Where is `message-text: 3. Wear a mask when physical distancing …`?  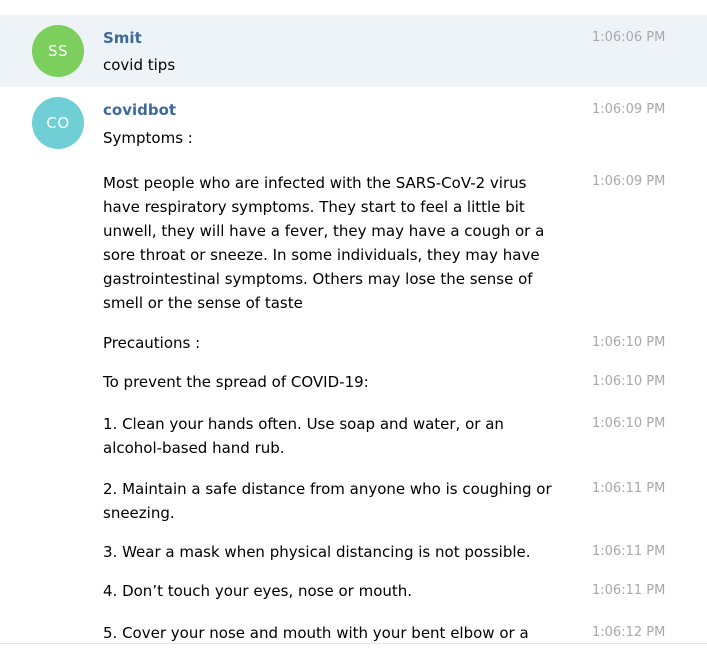
message-text: 3. Wear a mask when physical distancing … is located at coordinates (317, 552).